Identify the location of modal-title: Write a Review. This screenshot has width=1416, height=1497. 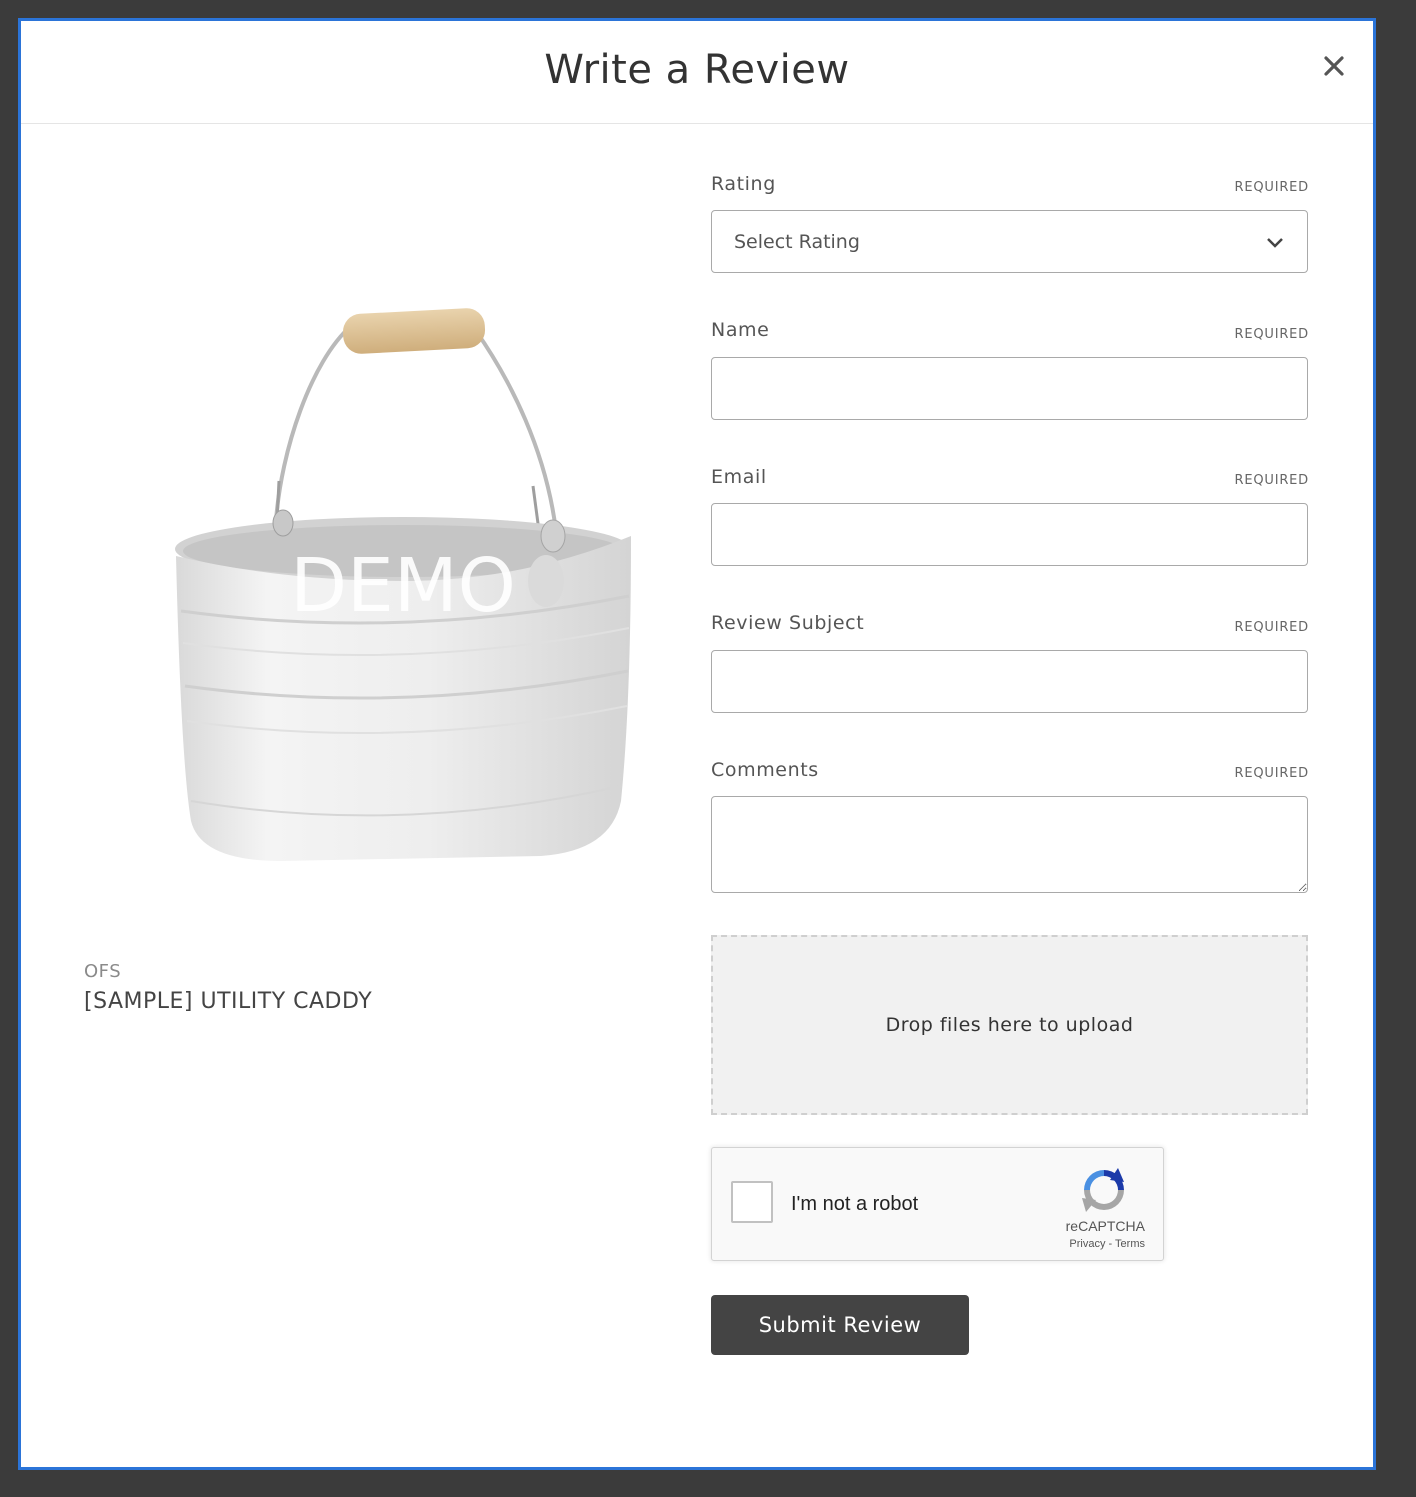
(697, 70).